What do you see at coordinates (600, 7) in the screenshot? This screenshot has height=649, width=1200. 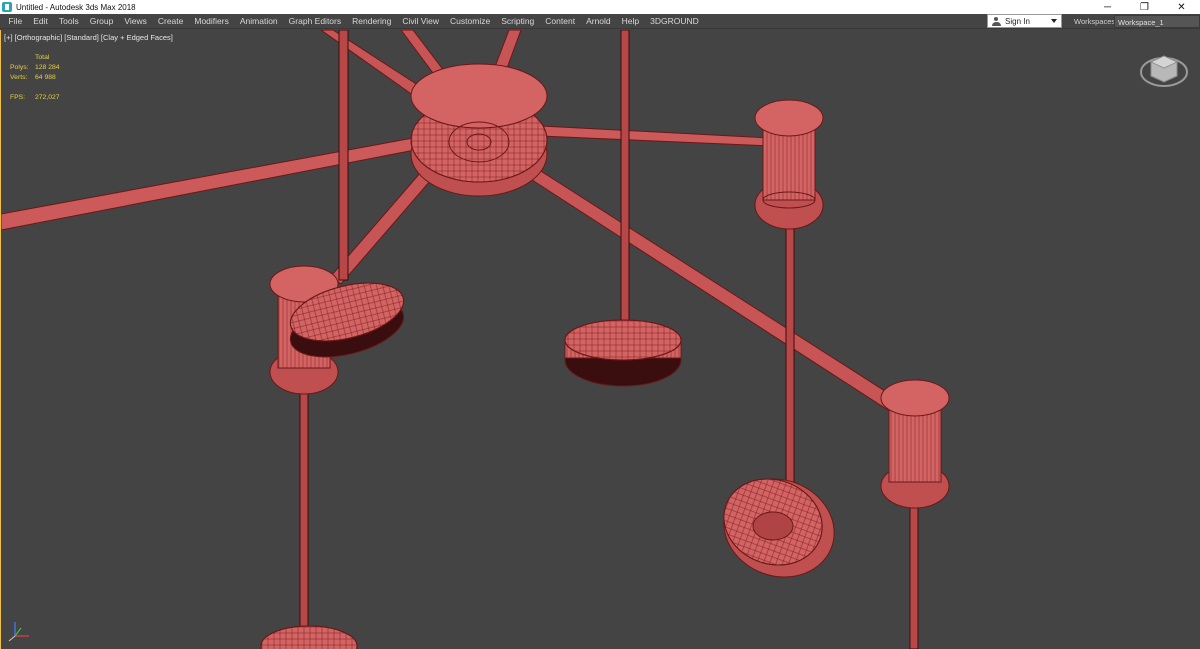 I see `title-bar: Untitled - Autodesk 3ds Max 2018 ─ ❐ ✕` at bounding box center [600, 7].